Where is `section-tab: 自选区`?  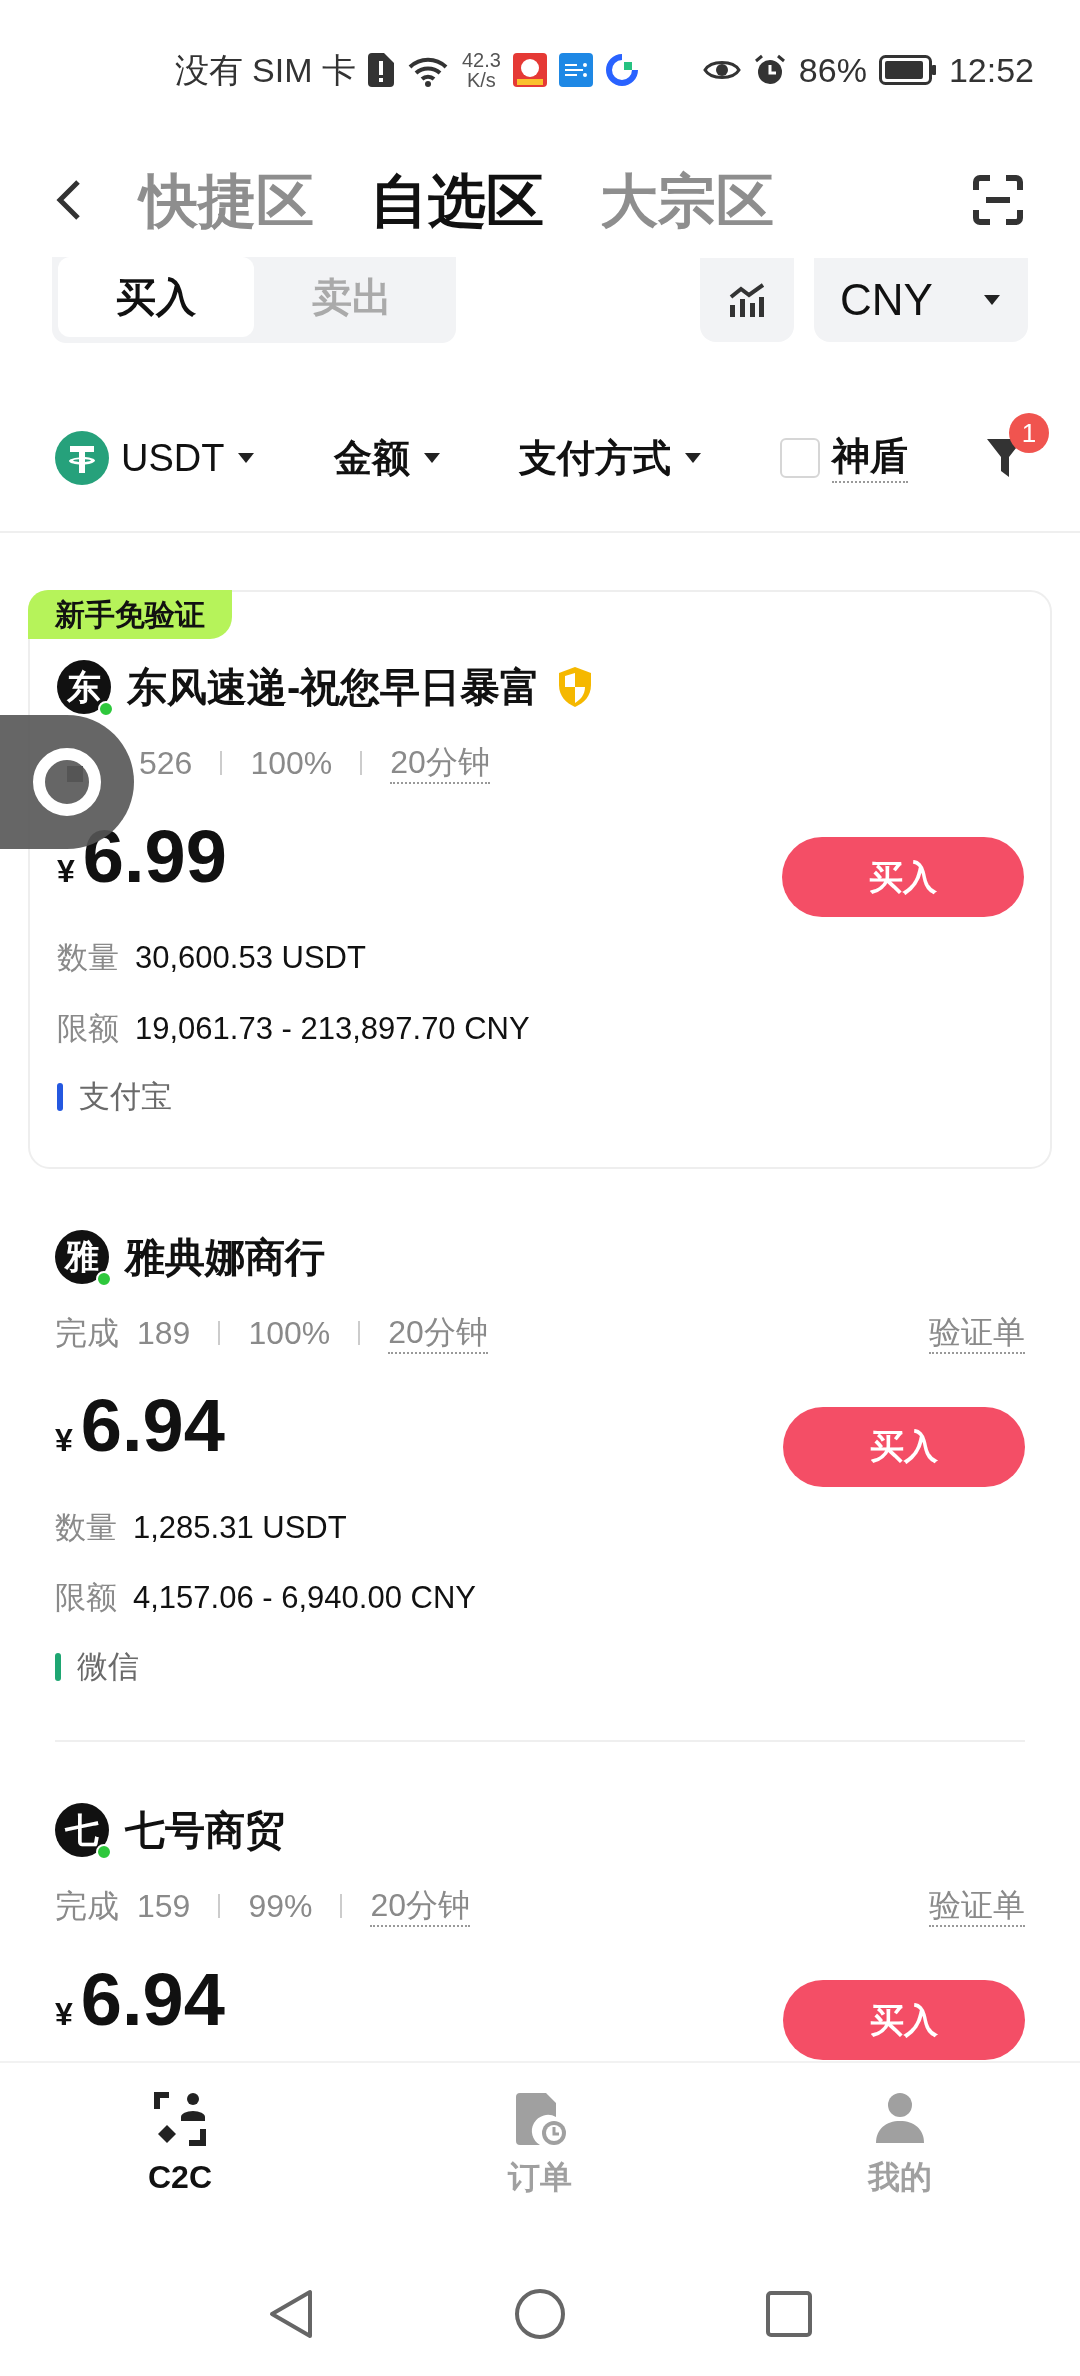
section-tab: 自选区 is located at coordinates (457, 200).